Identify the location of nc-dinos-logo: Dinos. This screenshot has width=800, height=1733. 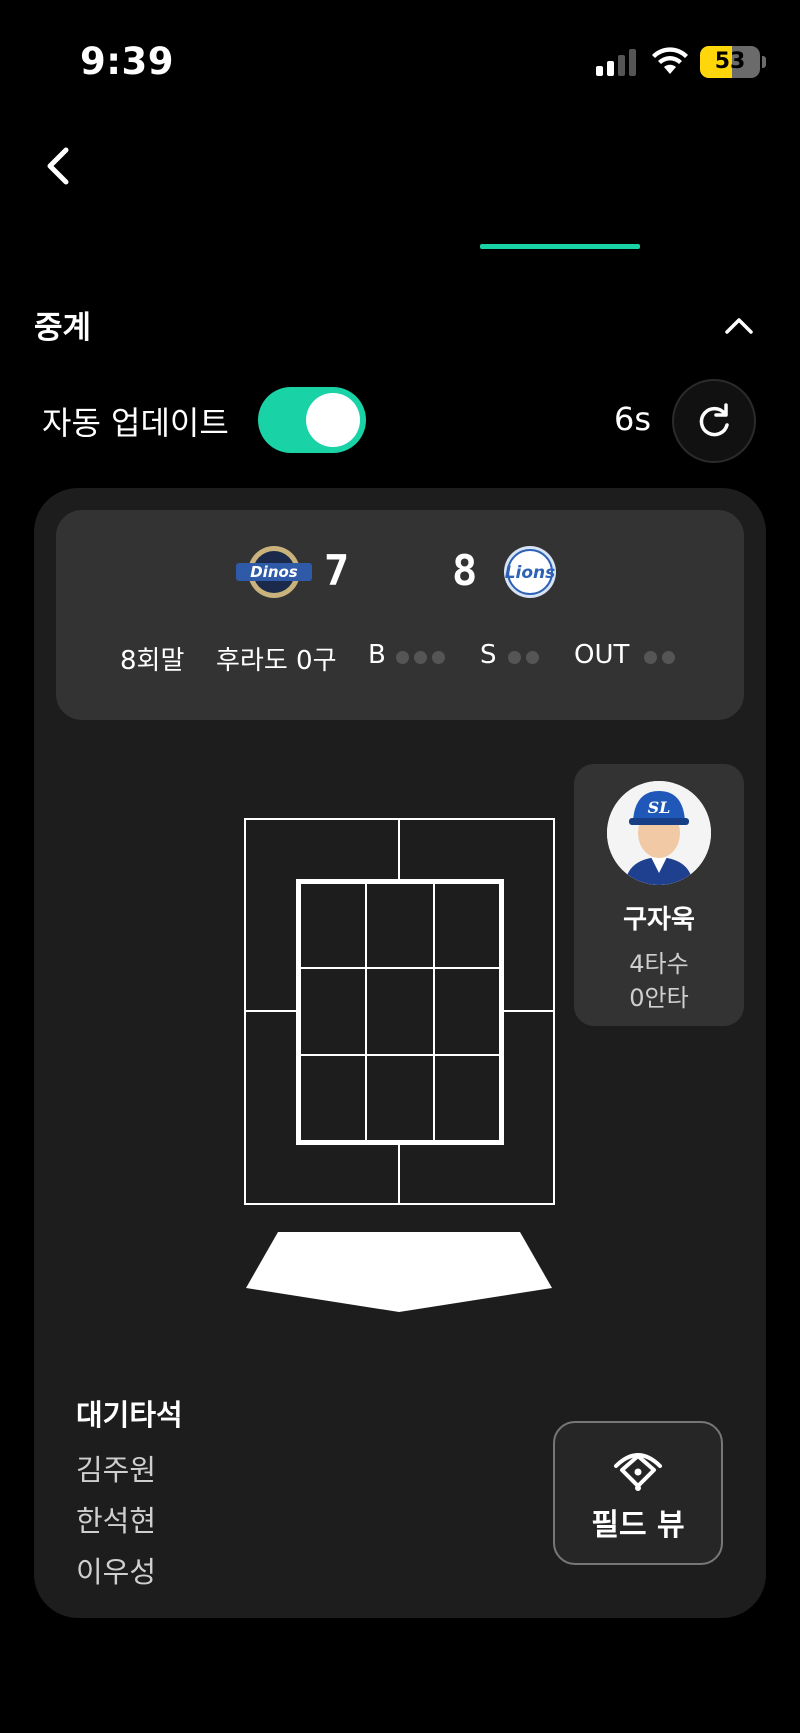
(274, 572).